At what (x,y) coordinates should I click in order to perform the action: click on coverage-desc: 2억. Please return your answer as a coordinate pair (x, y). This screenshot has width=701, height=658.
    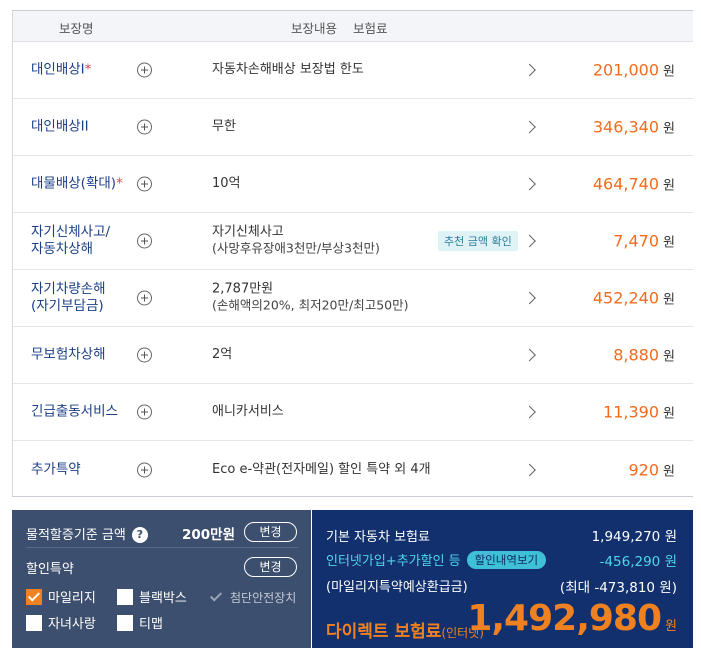
    Looking at the image, I should click on (222, 354).